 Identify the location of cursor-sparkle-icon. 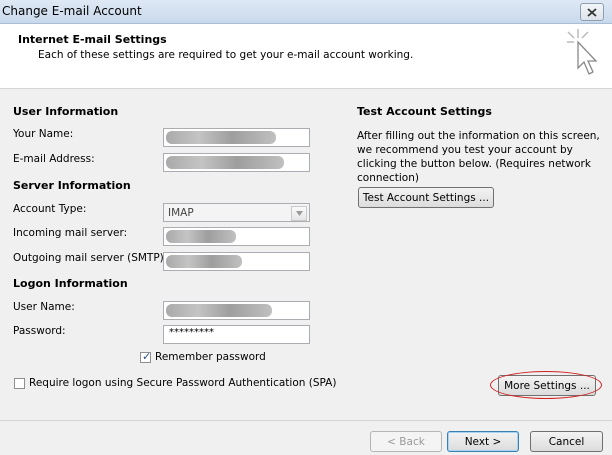
(582, 52).